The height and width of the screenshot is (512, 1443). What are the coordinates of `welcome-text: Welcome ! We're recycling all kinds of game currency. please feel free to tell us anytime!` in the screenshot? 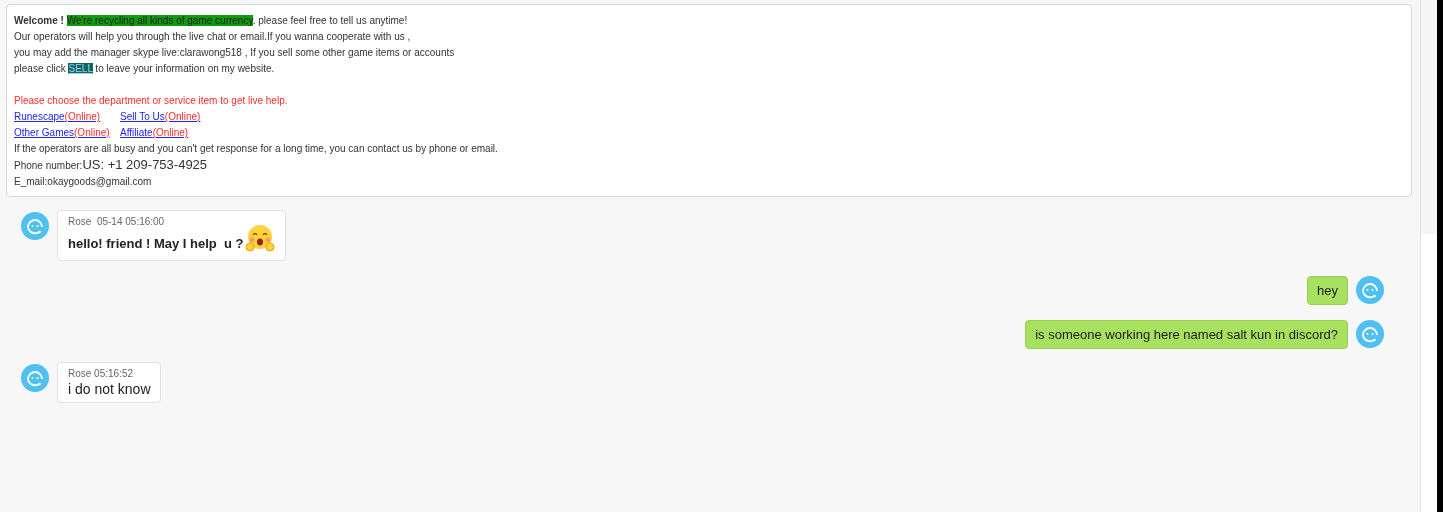 It's located at (211, 21).